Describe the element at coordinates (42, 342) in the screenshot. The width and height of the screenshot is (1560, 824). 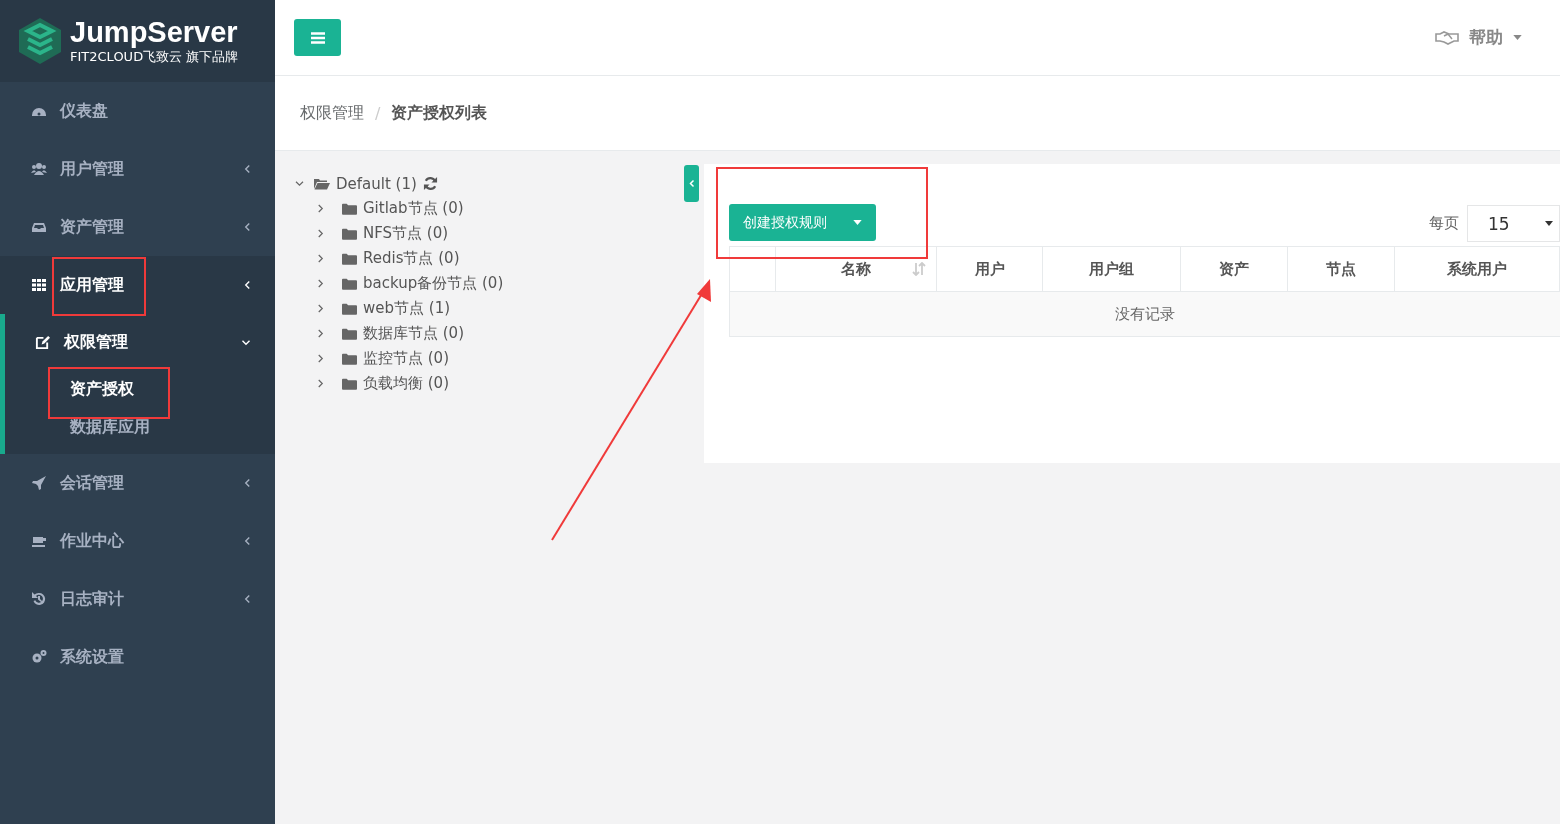
I see `edit-icon` at that location.